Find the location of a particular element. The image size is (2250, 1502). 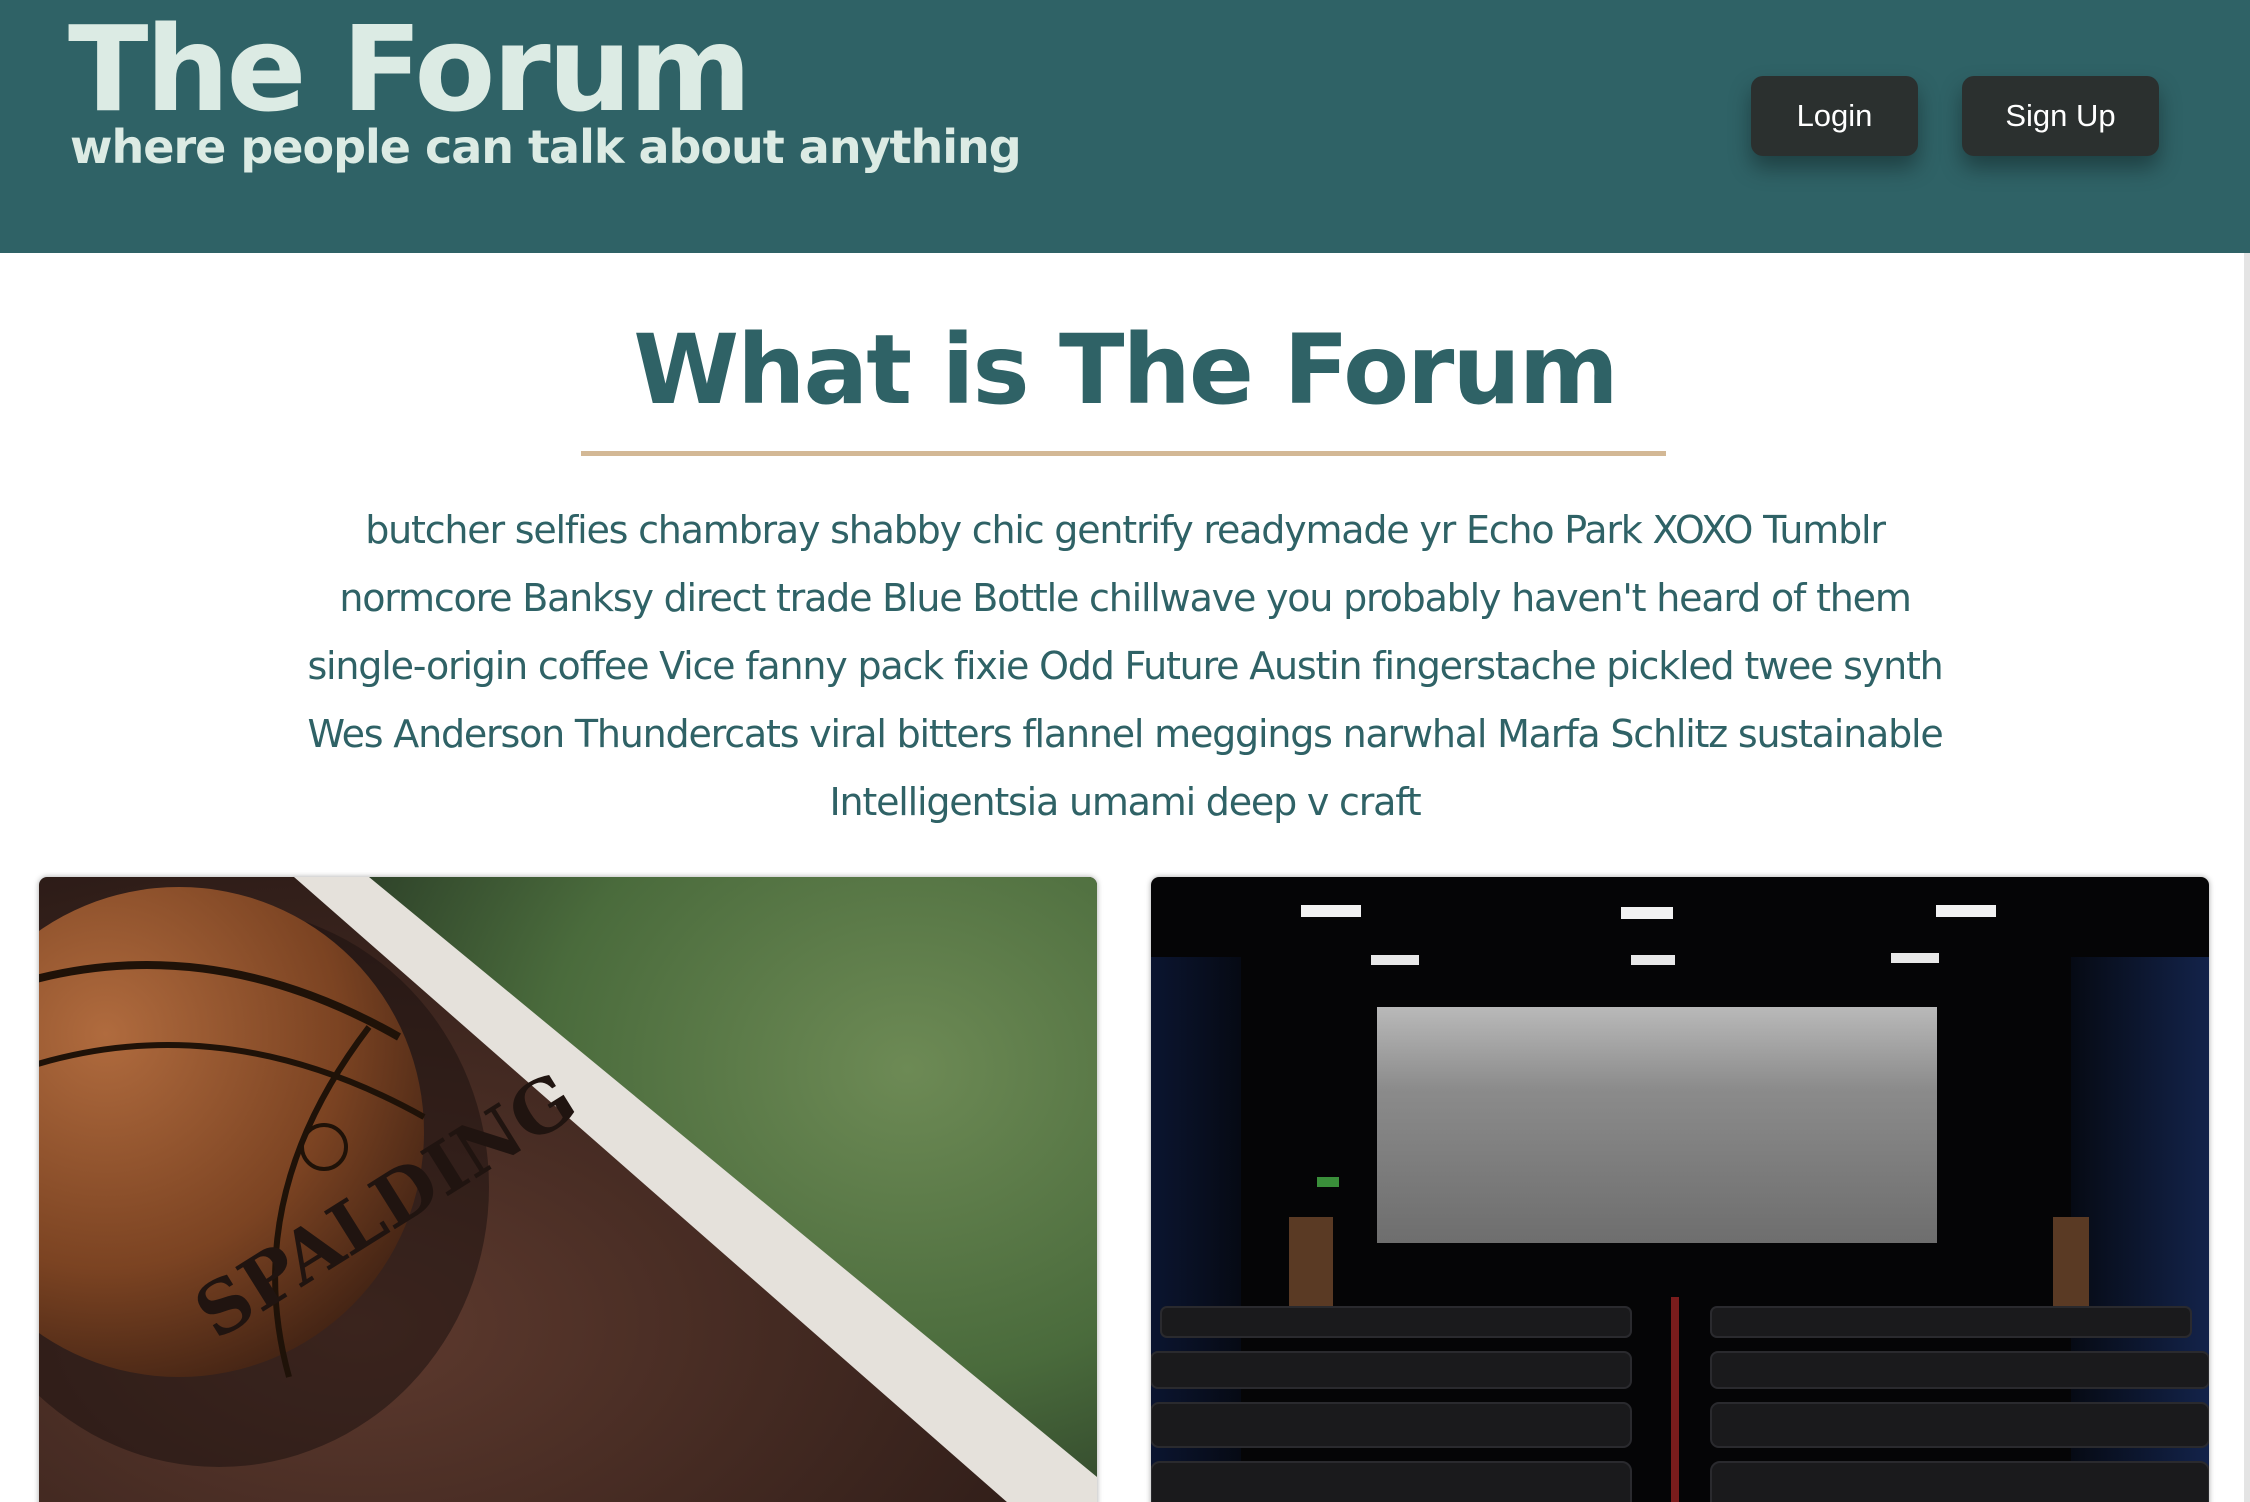

login-button: Login is located at coordinates (1834, 116).